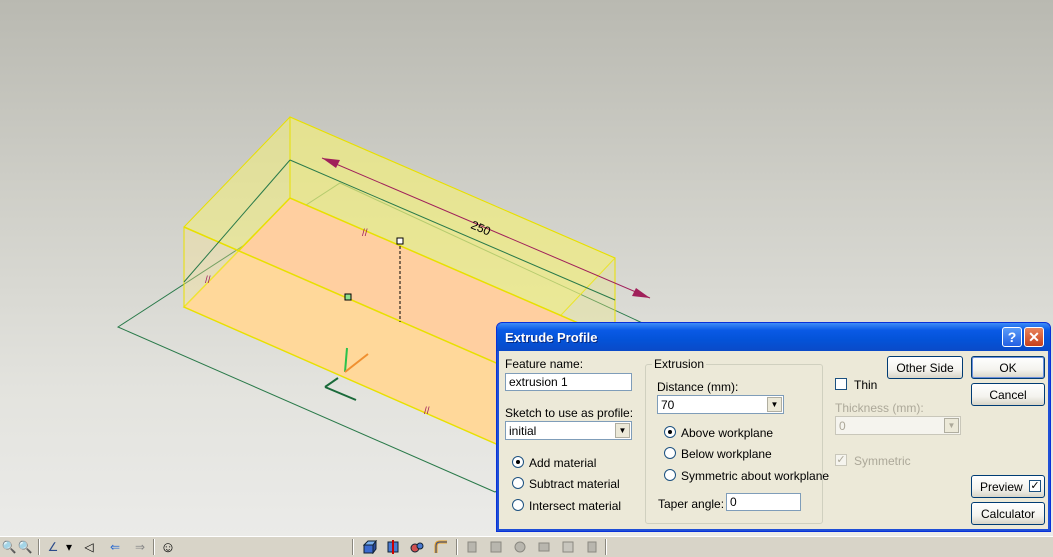 The image size is (1053, 557). What do you see at coordinates (720, 404) in the screenshot?
I see `distance-select: 70 ▼` at bounding box center [720, 404].